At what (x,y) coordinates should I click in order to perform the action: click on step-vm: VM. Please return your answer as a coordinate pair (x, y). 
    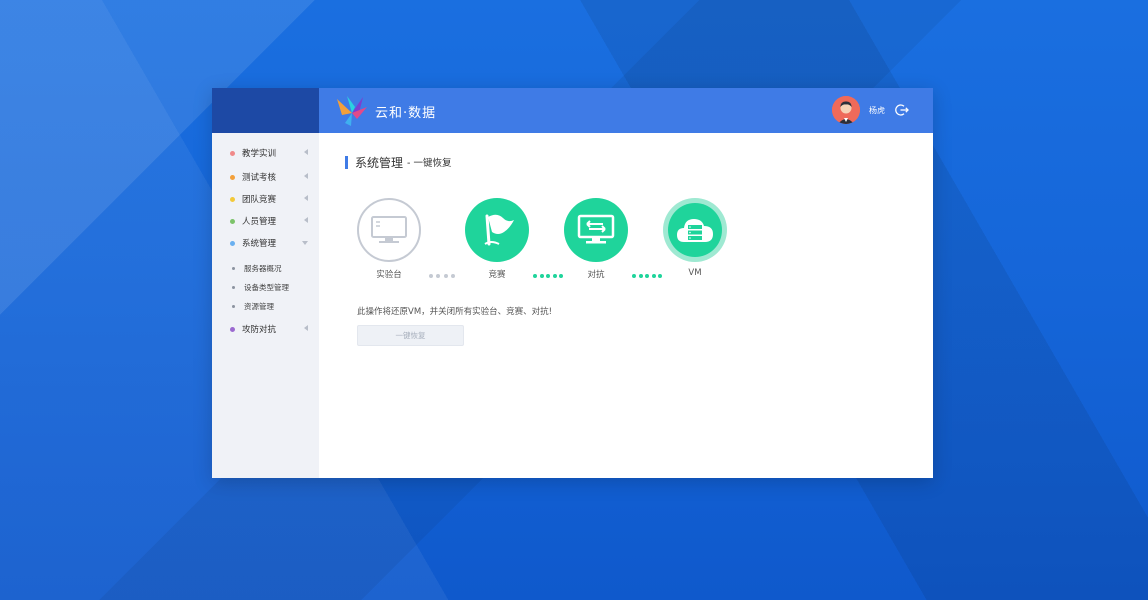
    Looking at the image, I should click on (695, 238).